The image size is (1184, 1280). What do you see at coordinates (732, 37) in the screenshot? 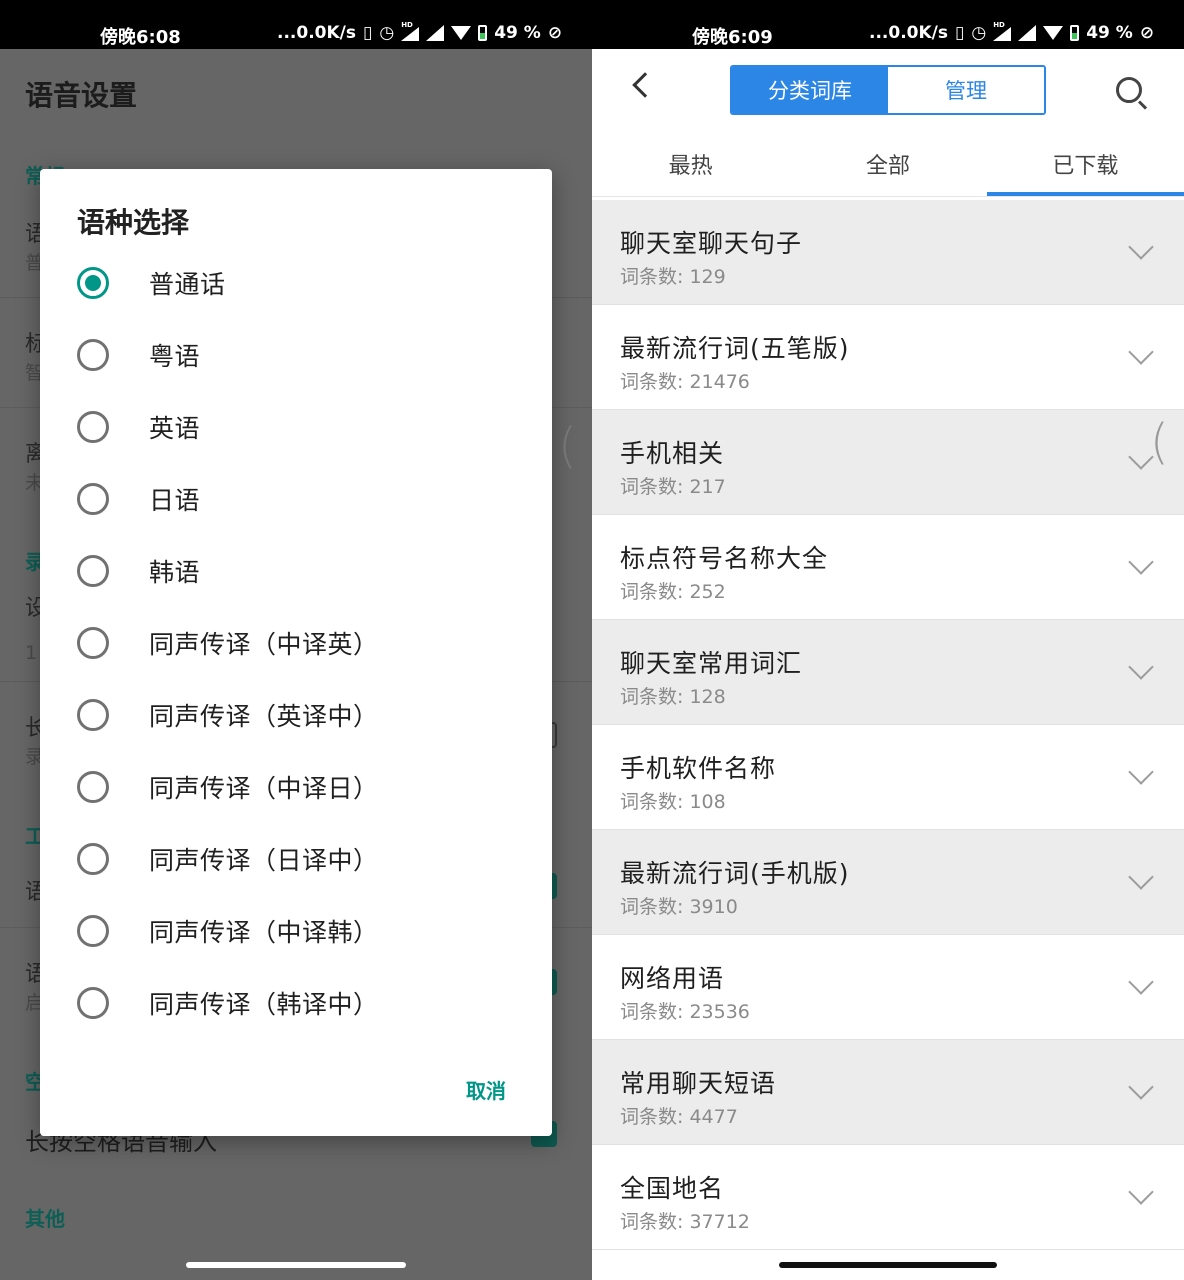
I see `status-time: 傍晚6:09` at bounding box center [732, 37].